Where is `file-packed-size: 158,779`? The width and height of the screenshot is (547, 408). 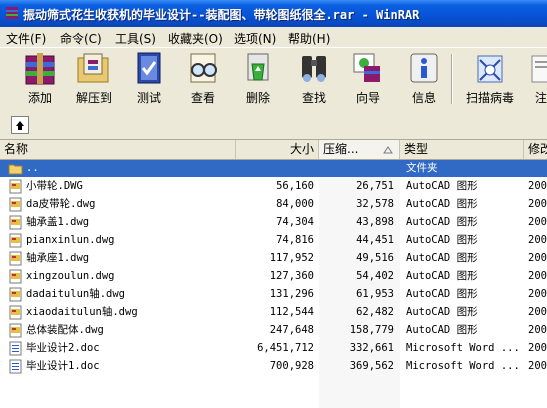 file-packed-size: 158,779 is located at coordinates (371, 330).